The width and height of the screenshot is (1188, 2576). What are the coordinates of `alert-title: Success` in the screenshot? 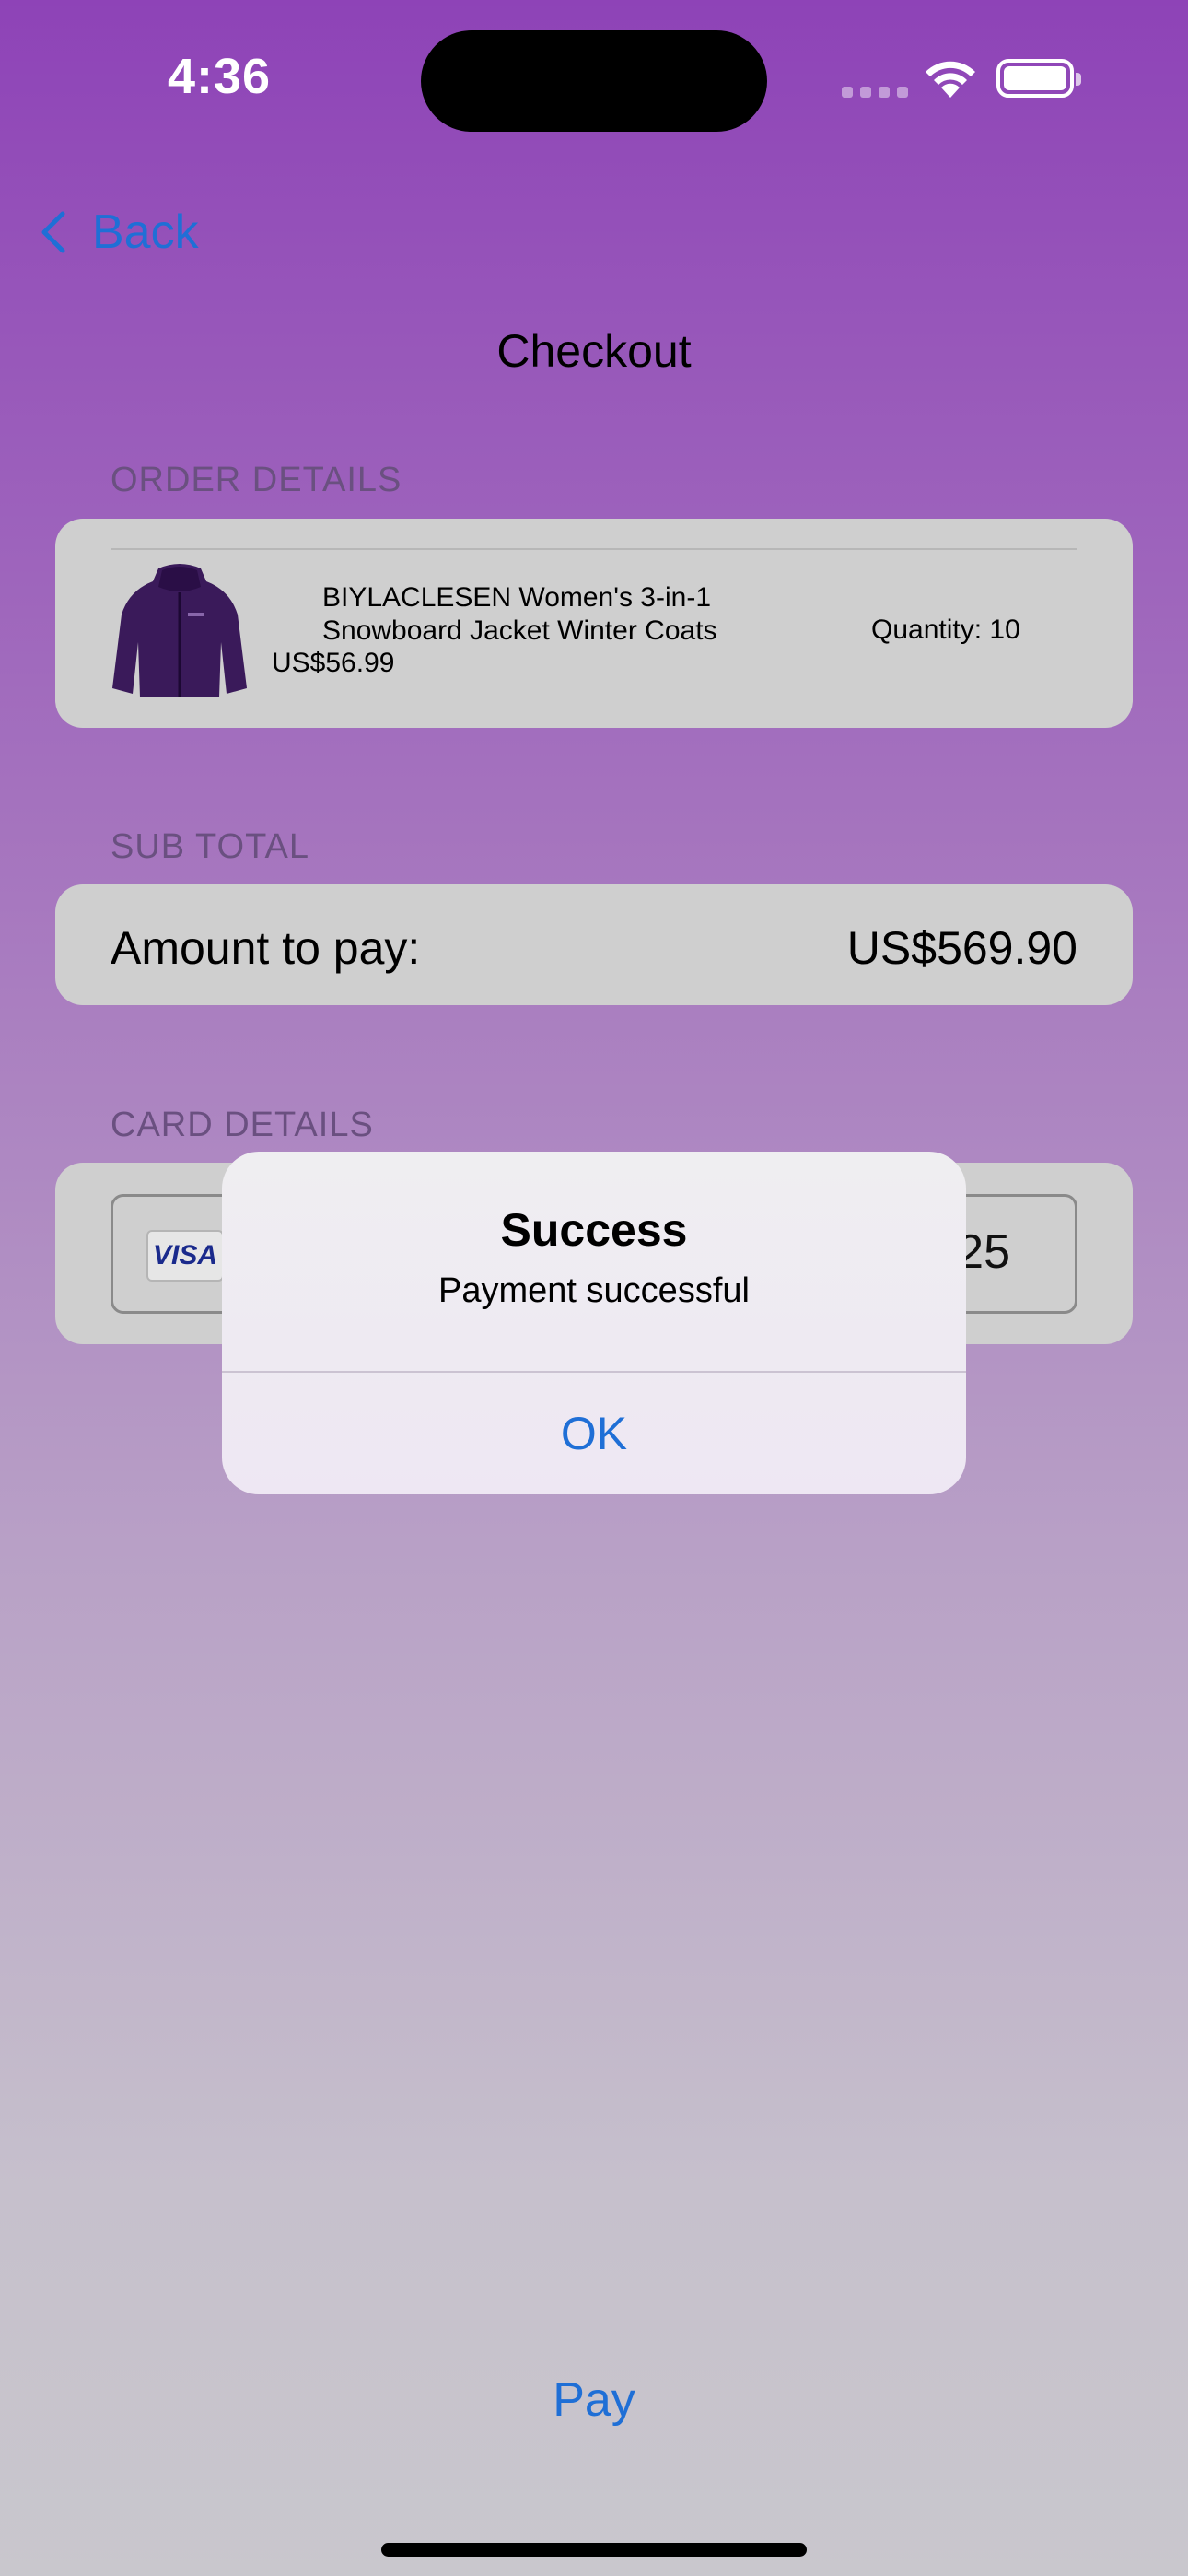 It's located at (594, 1230).